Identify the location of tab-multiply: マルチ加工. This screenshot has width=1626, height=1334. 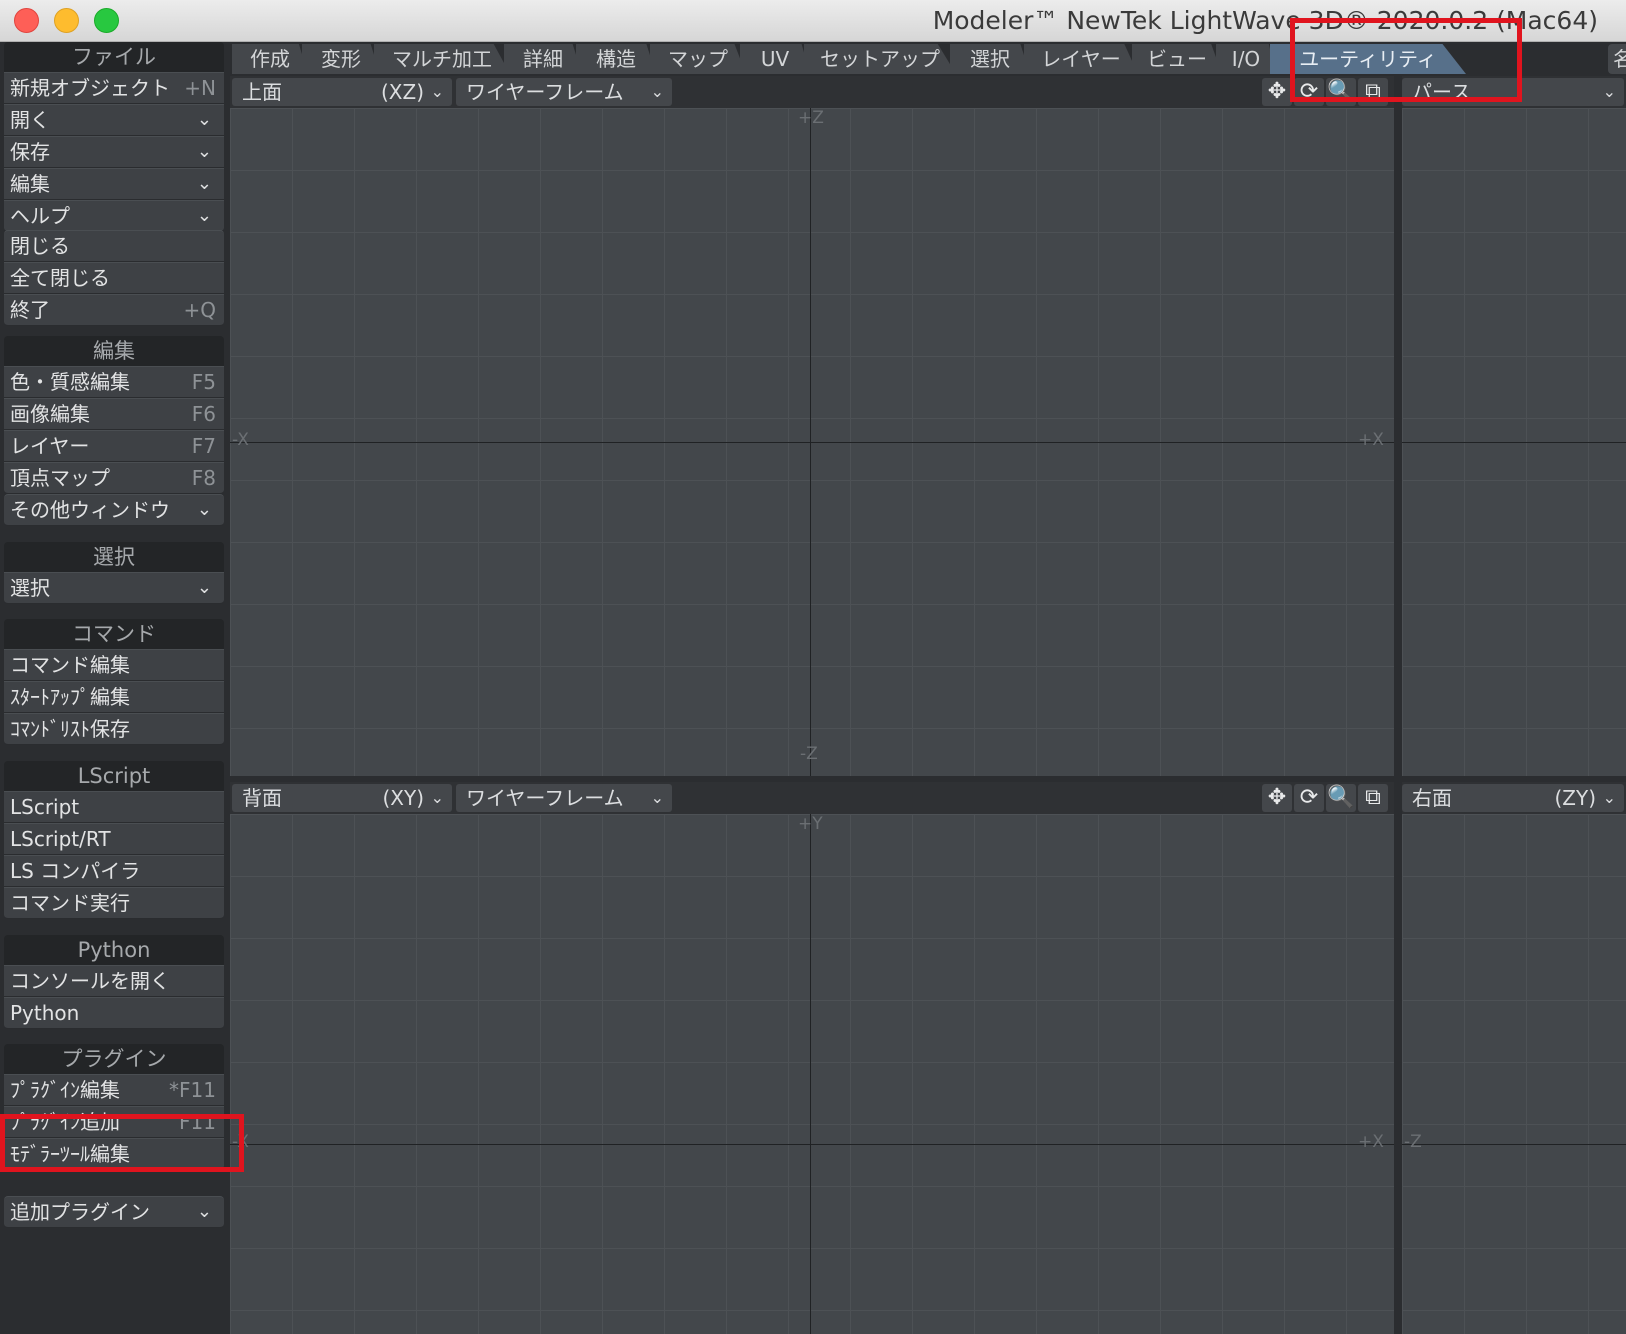
(442, 59).